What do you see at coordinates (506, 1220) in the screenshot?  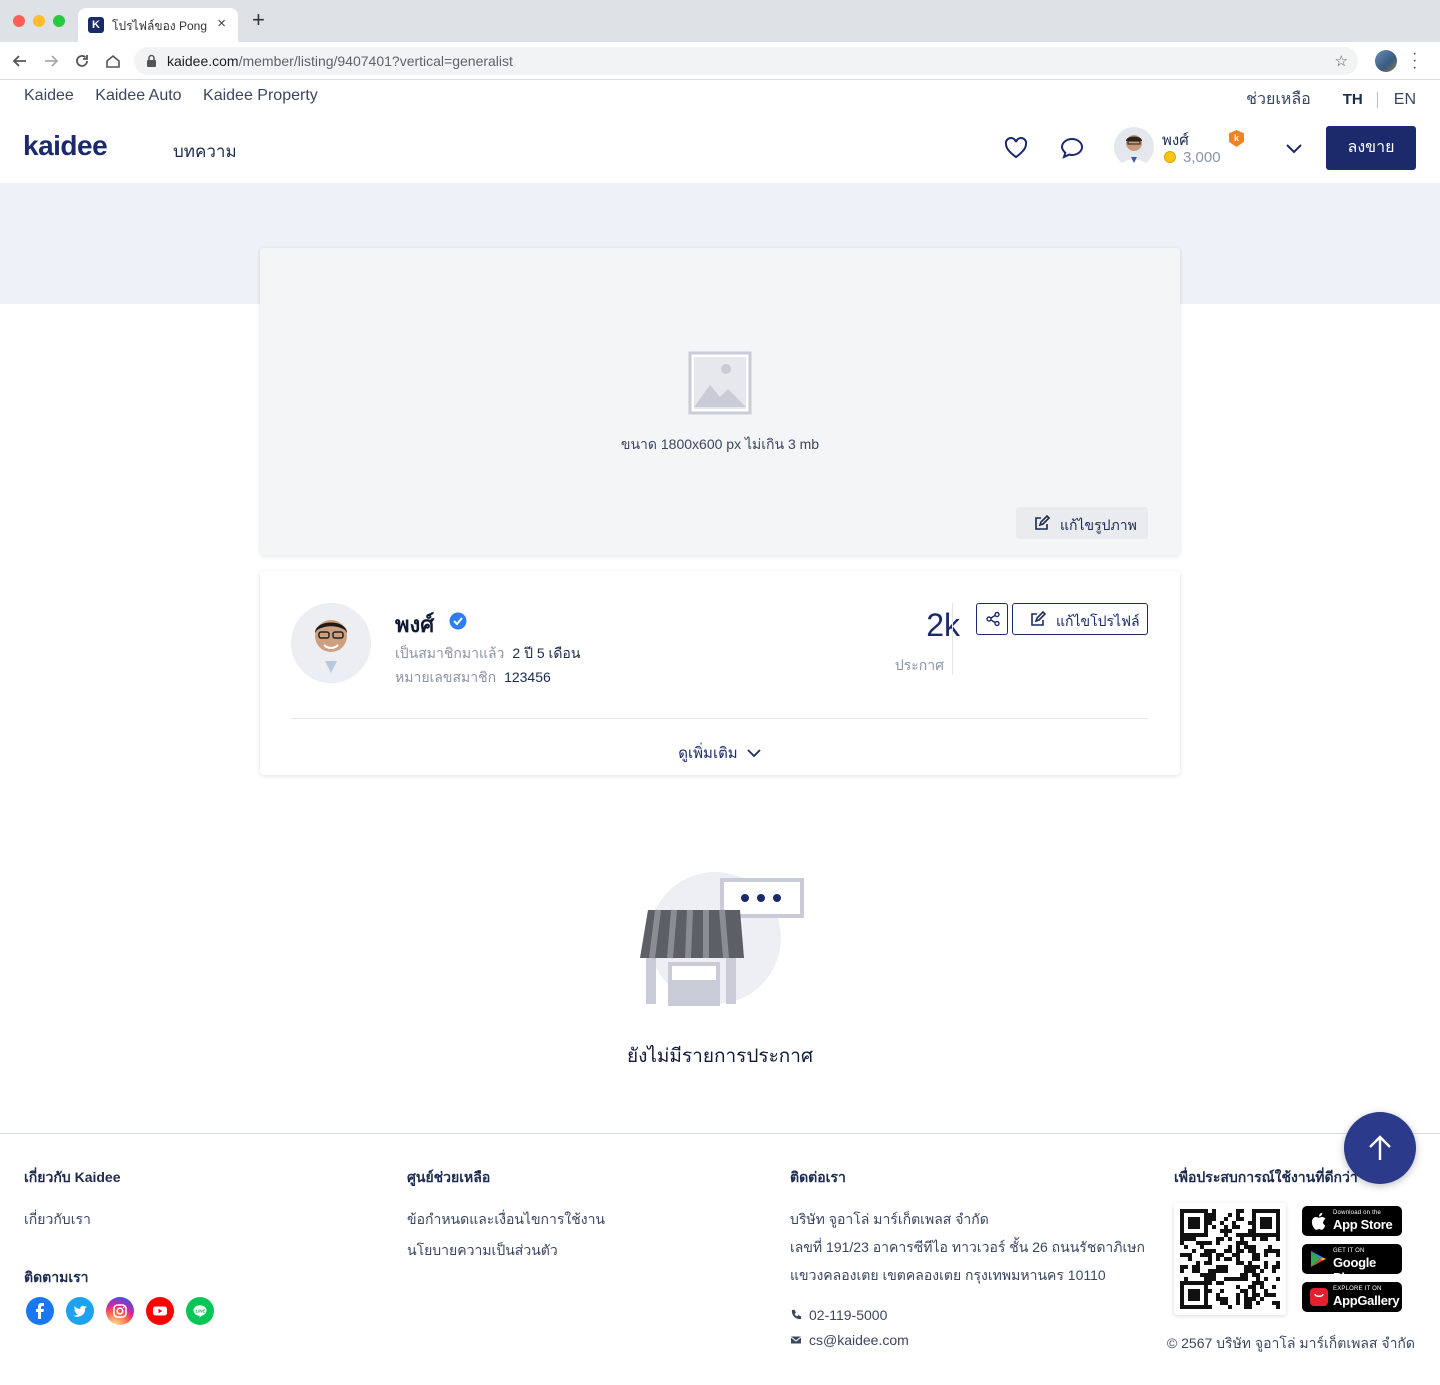 I see `footer-terms-link: ข้อกำหนดและเงื่อนไขการใช้งาน` at bounding box center [506, 1220].